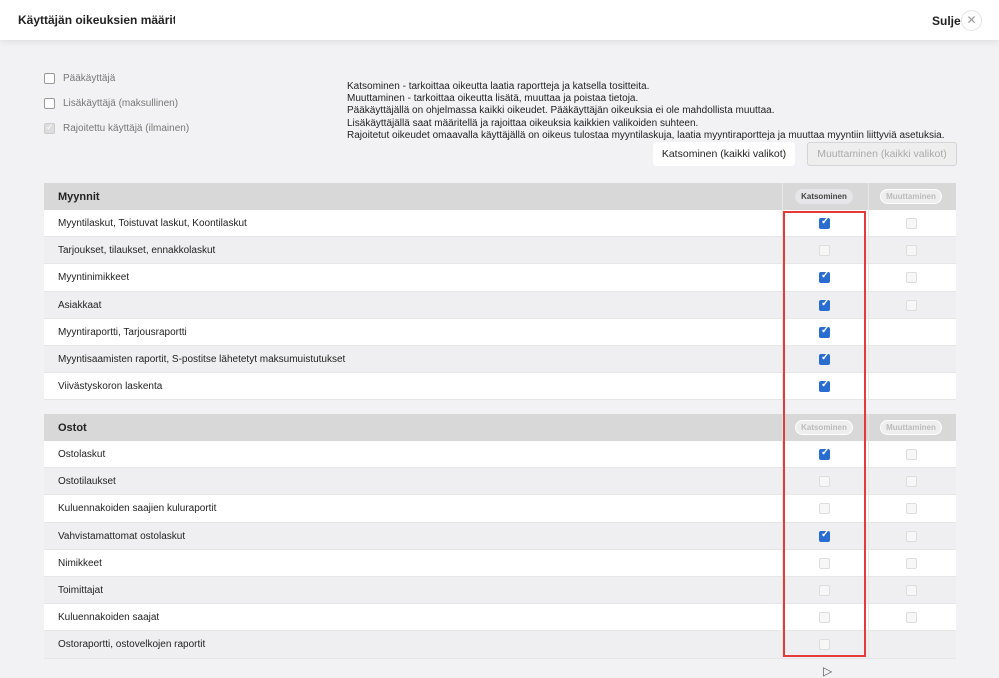  I want to click on row-label: Asiakkaat, so click(80, 305).